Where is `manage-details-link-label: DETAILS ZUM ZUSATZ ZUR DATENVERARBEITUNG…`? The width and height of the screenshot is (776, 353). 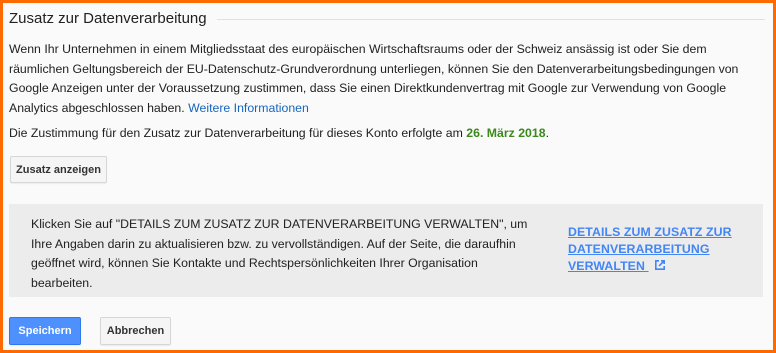 manage-details-link-label: DETAILS ZUM ZUSATZ ZUR DATENVERARBEITUNG… is located at coordinates (650, 249).